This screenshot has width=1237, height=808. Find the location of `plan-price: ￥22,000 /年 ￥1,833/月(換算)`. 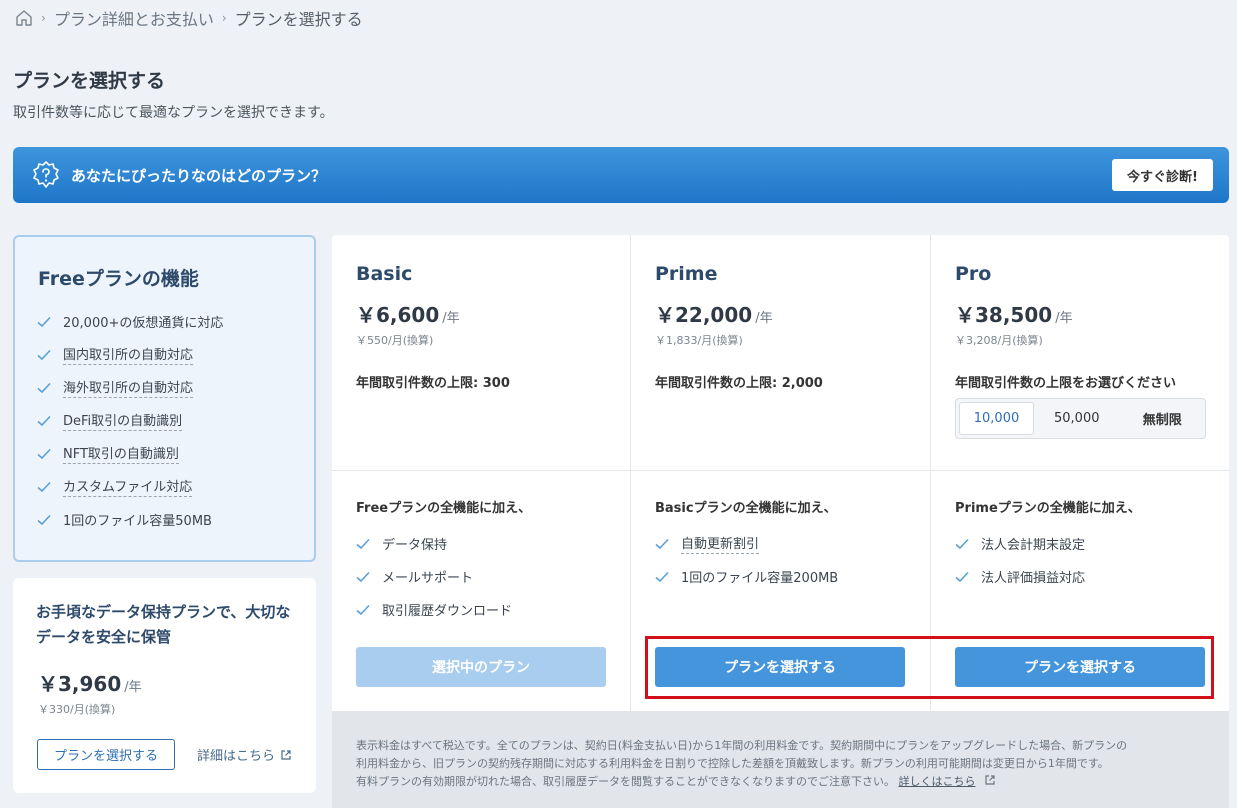

plan-price: ￥22,000 /年 ￥1,833/月(換算) is located at coordinates (714, 323).